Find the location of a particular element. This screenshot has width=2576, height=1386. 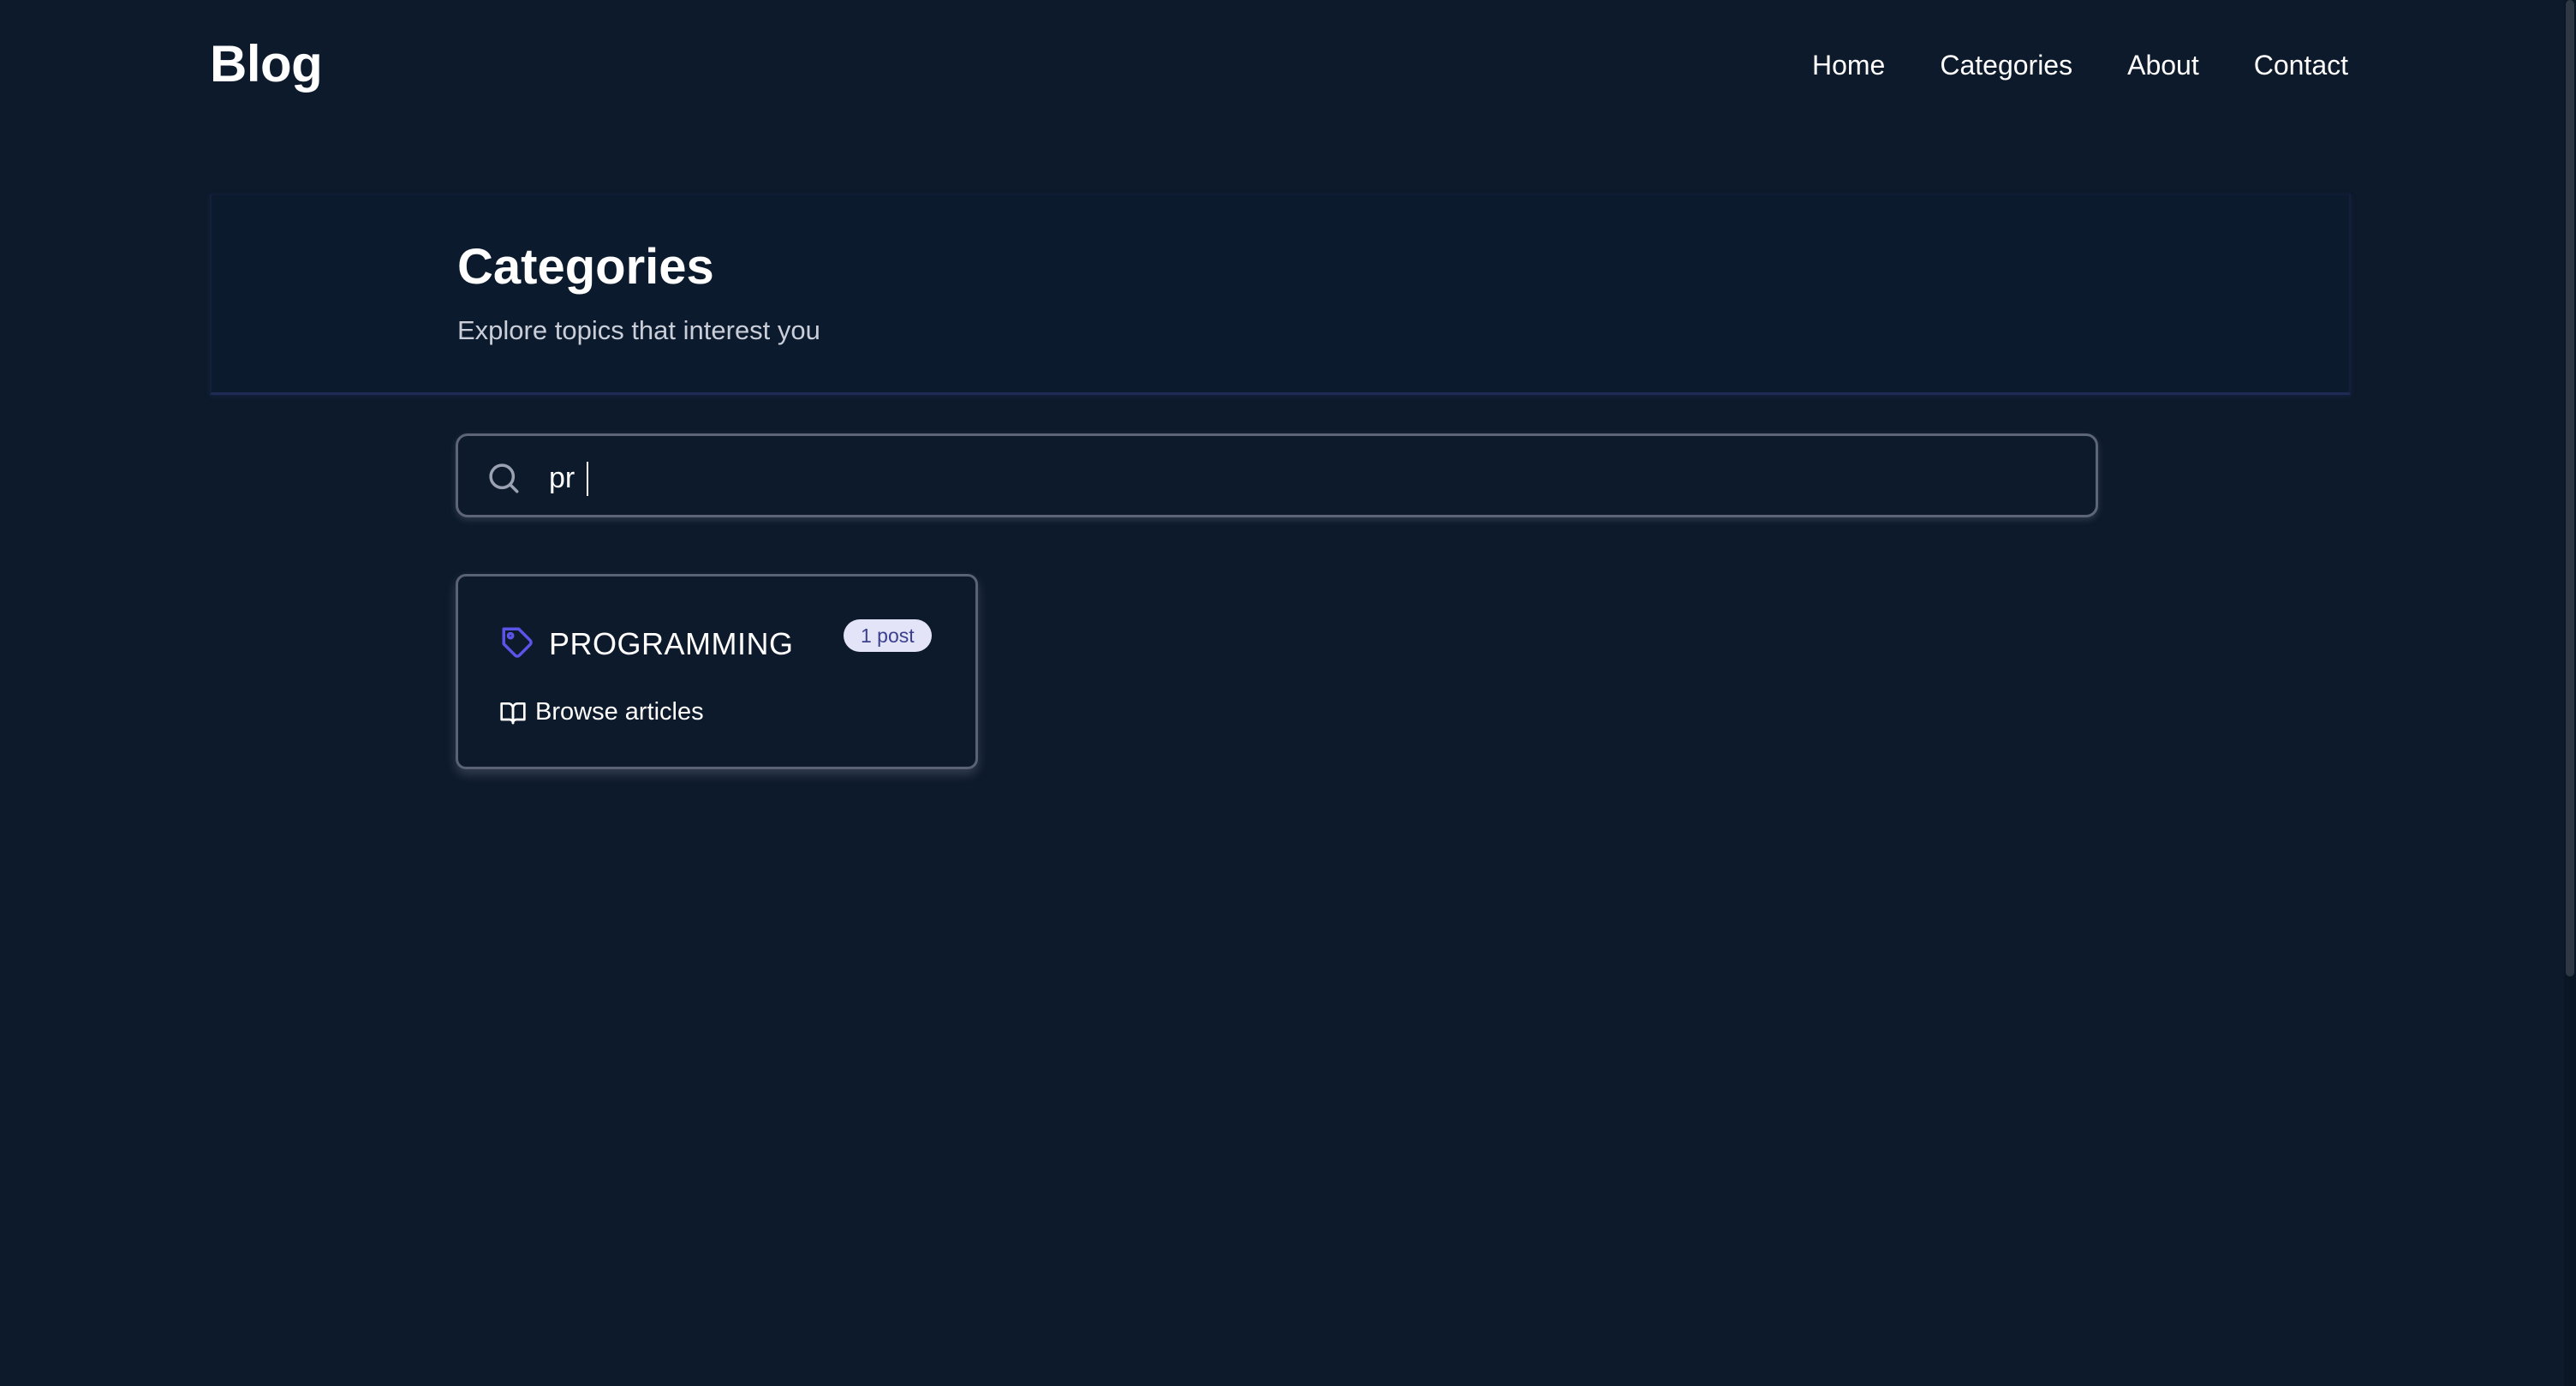

site-header: Blog Home Categories About Contact is located at coordinates (1282, 68).